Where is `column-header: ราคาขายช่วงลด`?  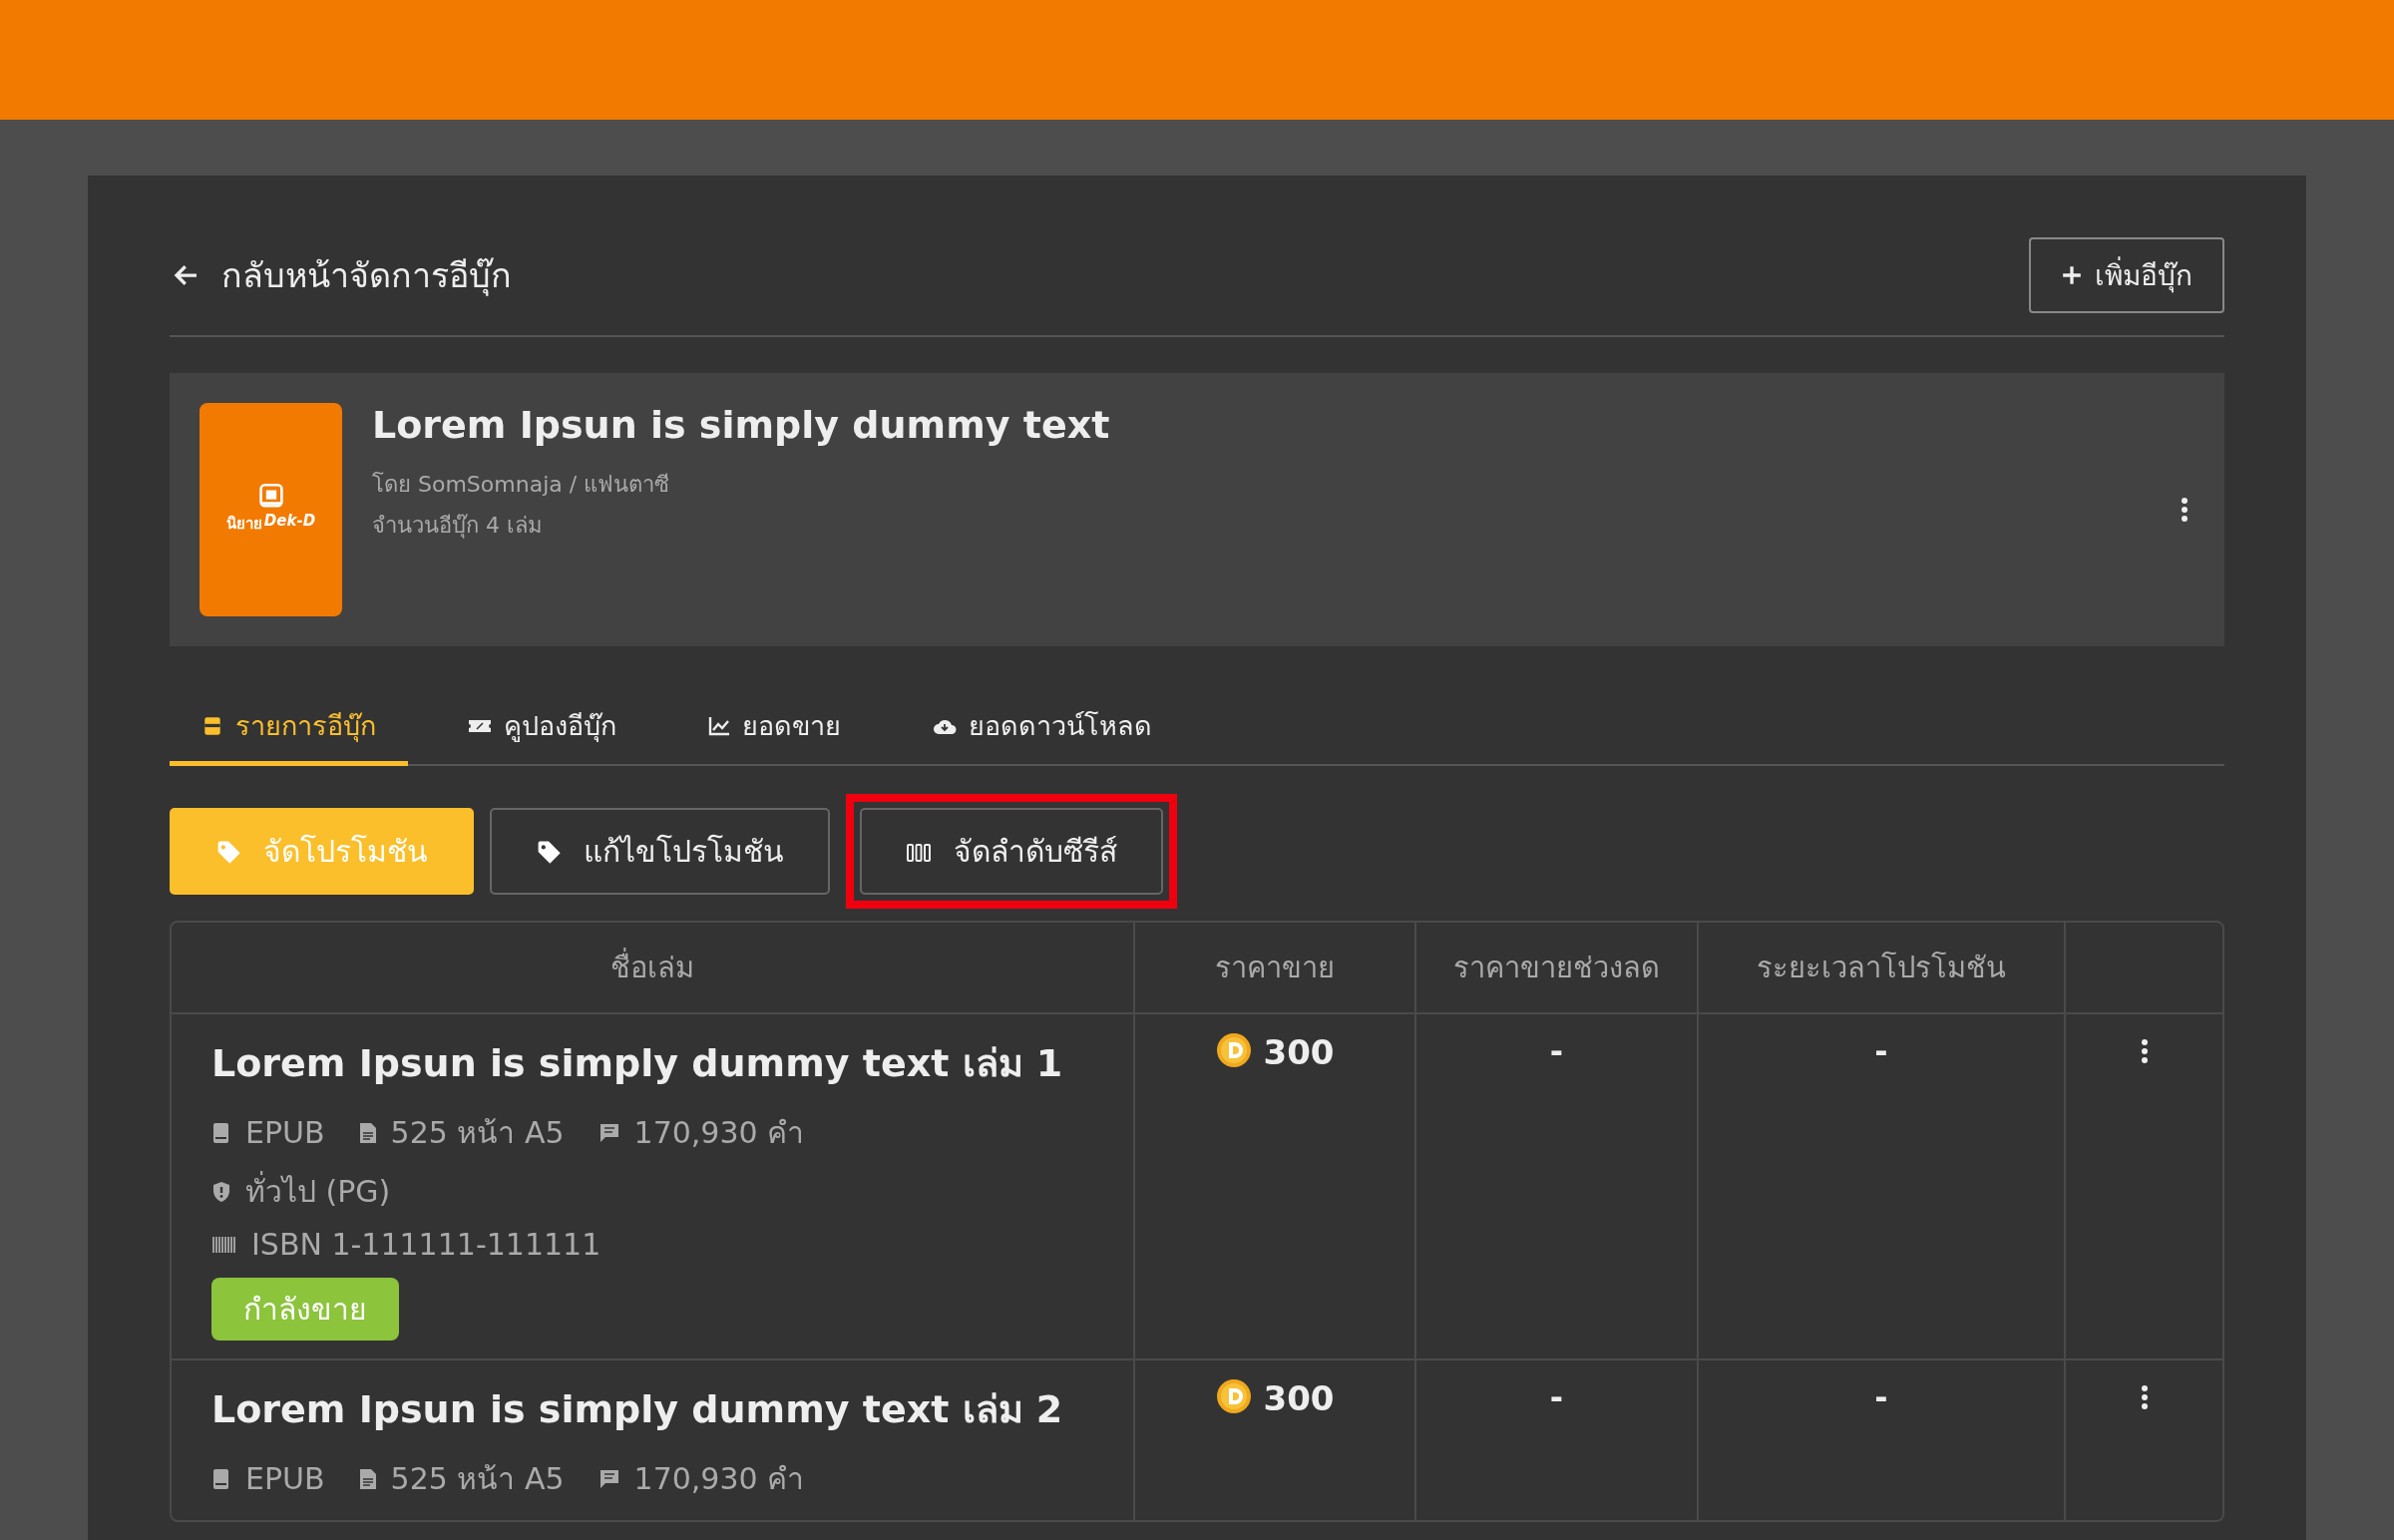
column-header: ราคาขายช่วงลด is located at coordinates (1555, 967).